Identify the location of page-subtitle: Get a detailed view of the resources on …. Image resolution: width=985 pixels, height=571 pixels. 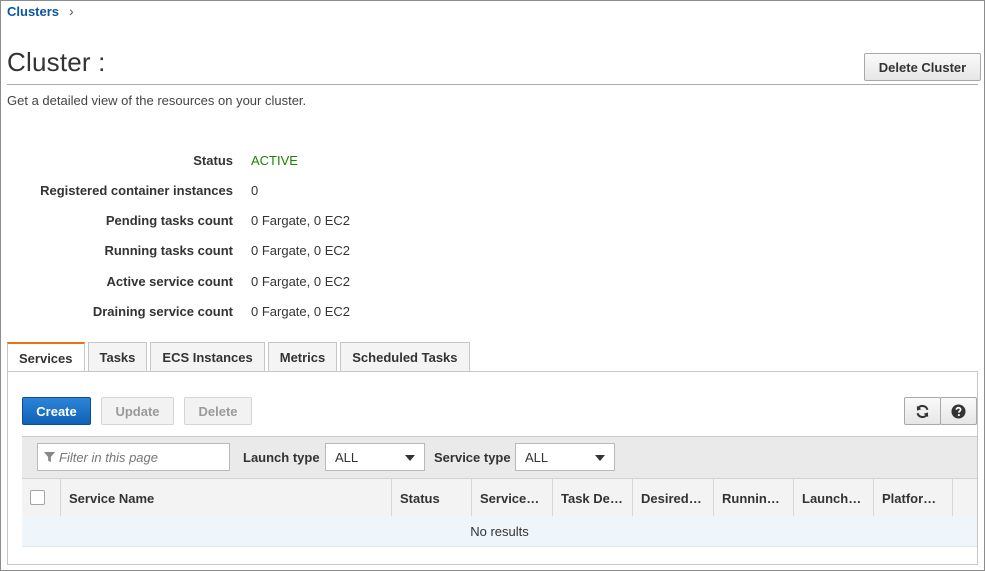
(157, 100).